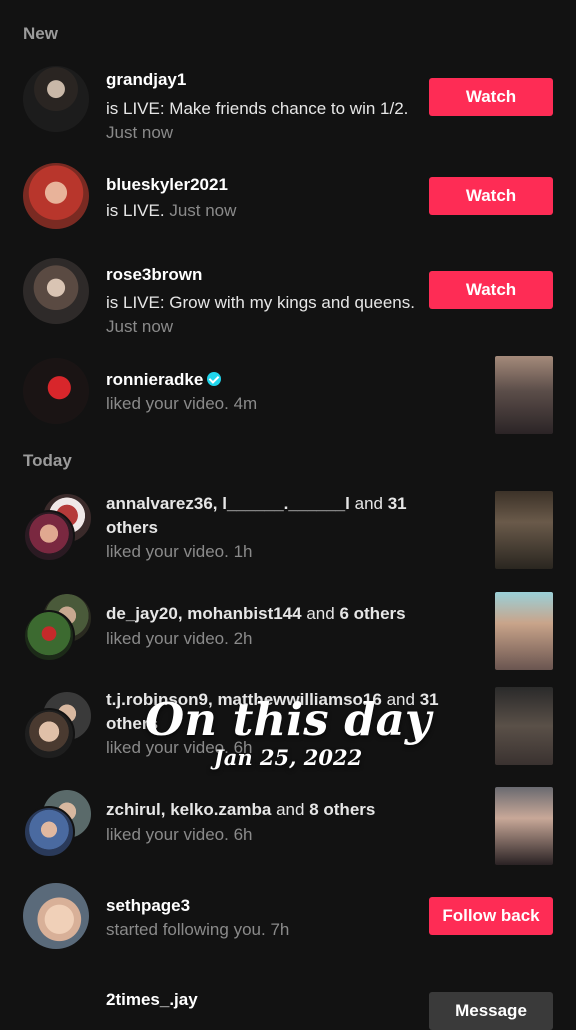  Describe the element at coordinates (47, 460) in the screenshot. I see `section-header-today: Today` at that location.